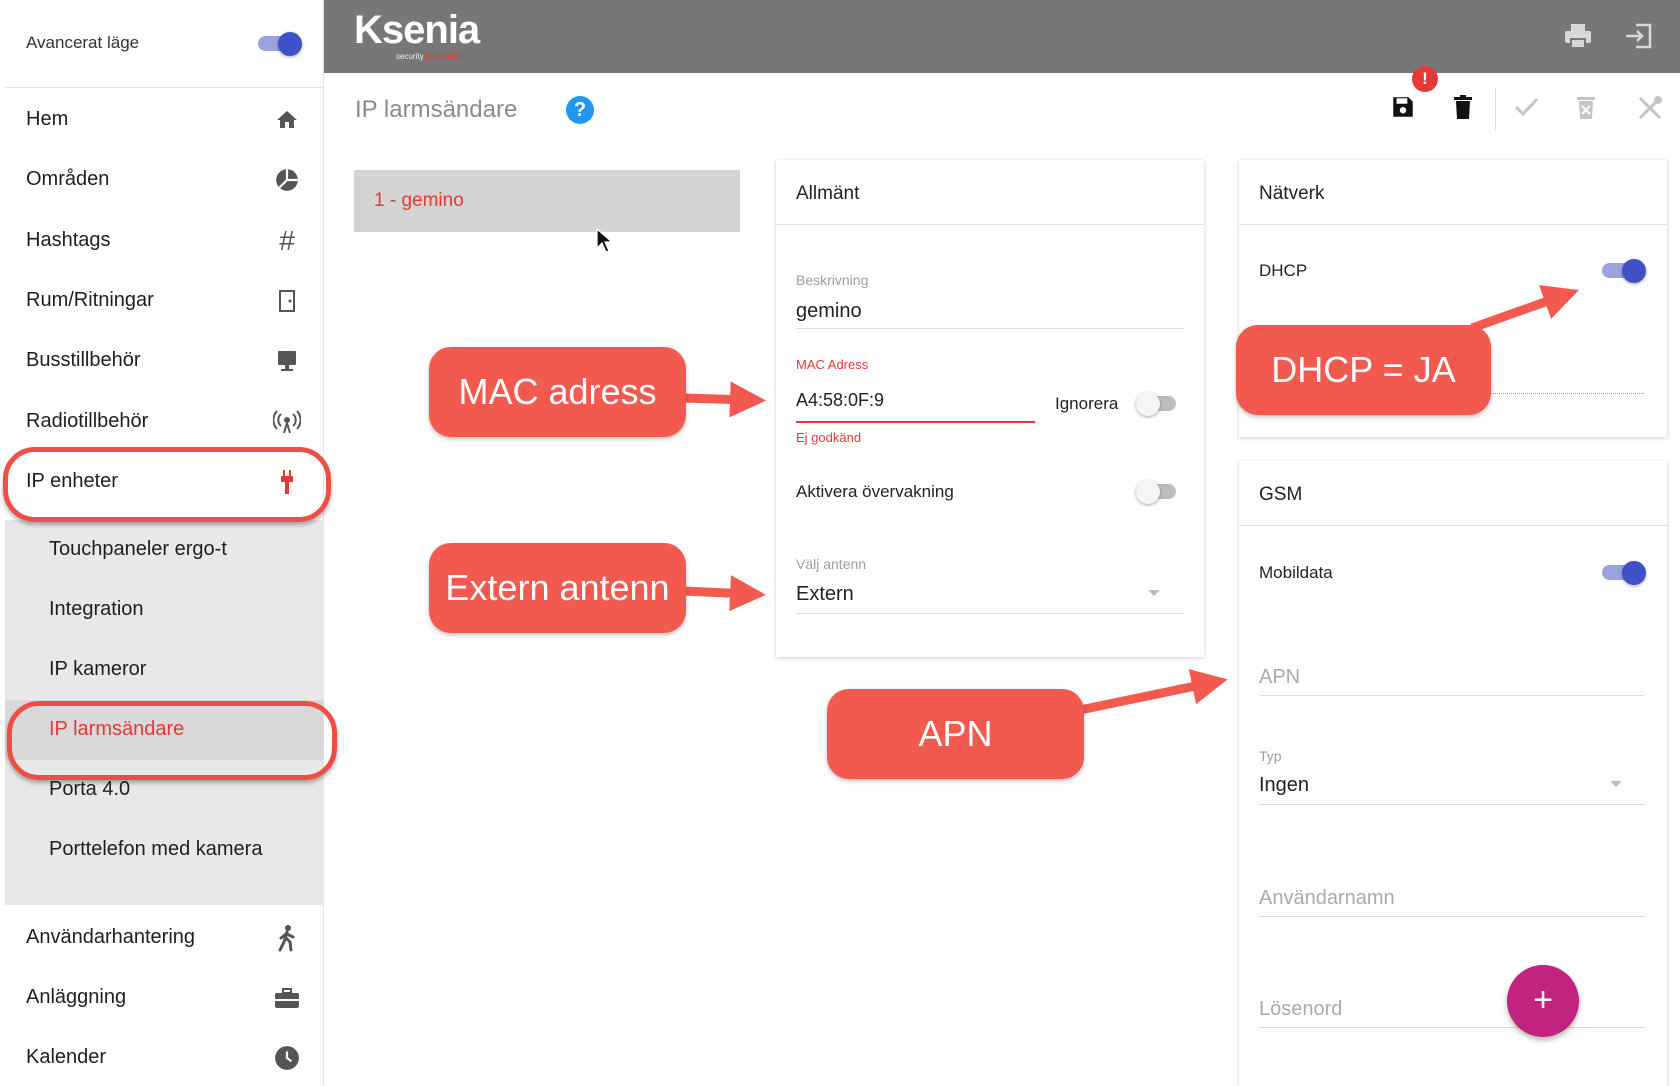  What do you see at coordinates (287, 180) in the screenshot?
I see `pie-chart-icon` at bounding box center [287, 180].